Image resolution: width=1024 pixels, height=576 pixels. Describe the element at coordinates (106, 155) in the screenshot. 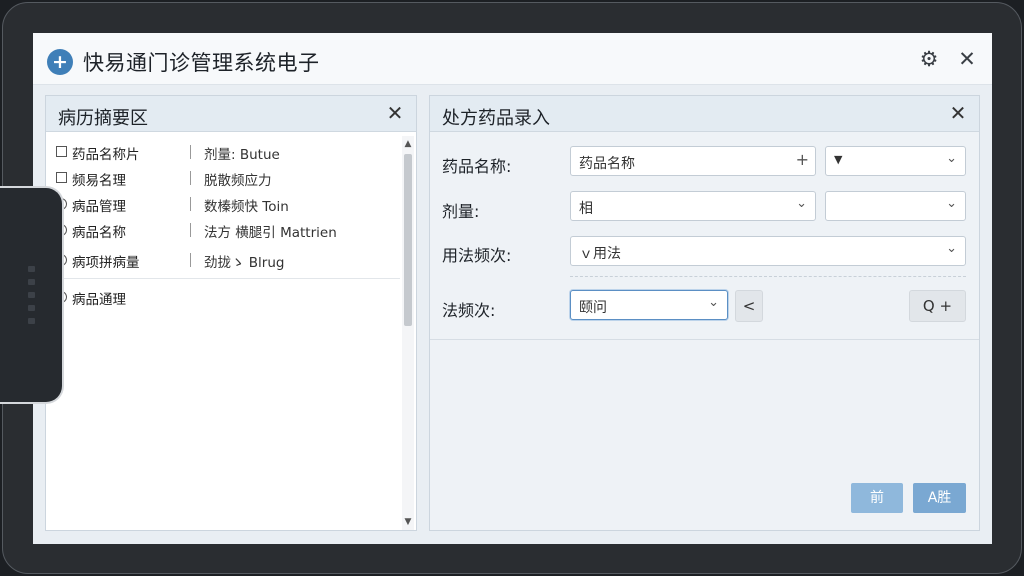

I see `item-name: 药品名称片` at that location.